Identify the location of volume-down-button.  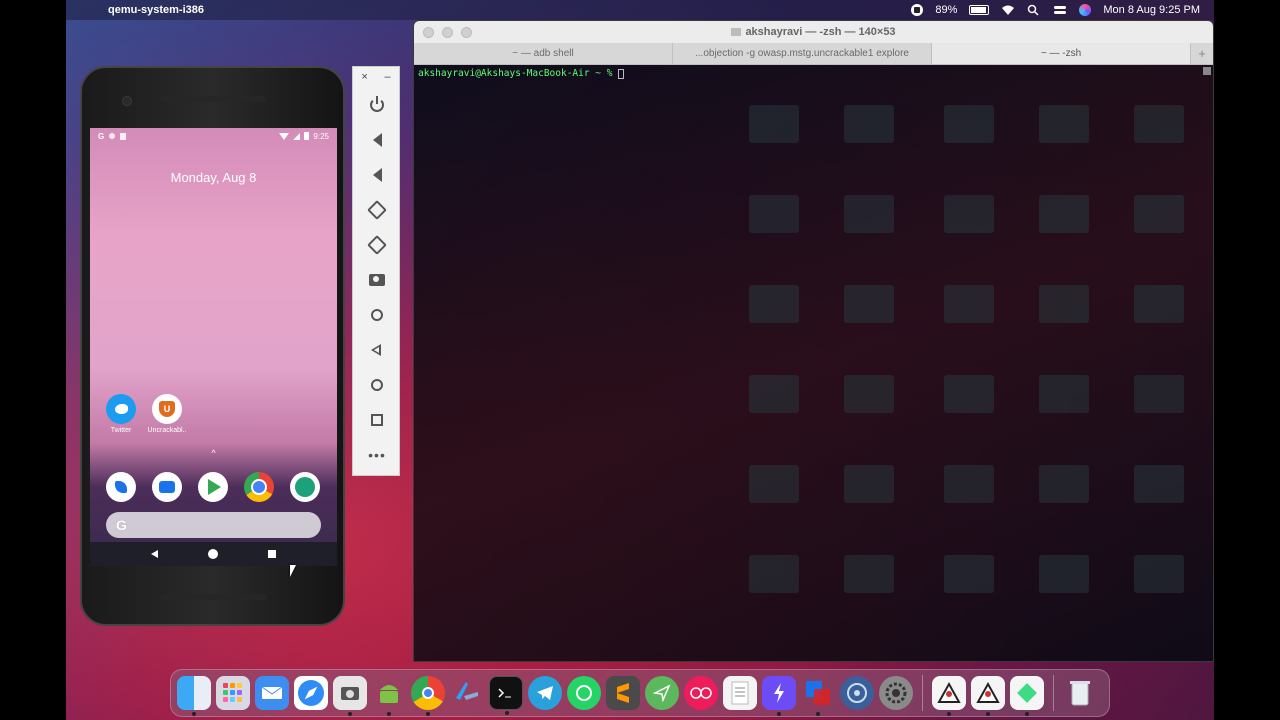
(377, 174).